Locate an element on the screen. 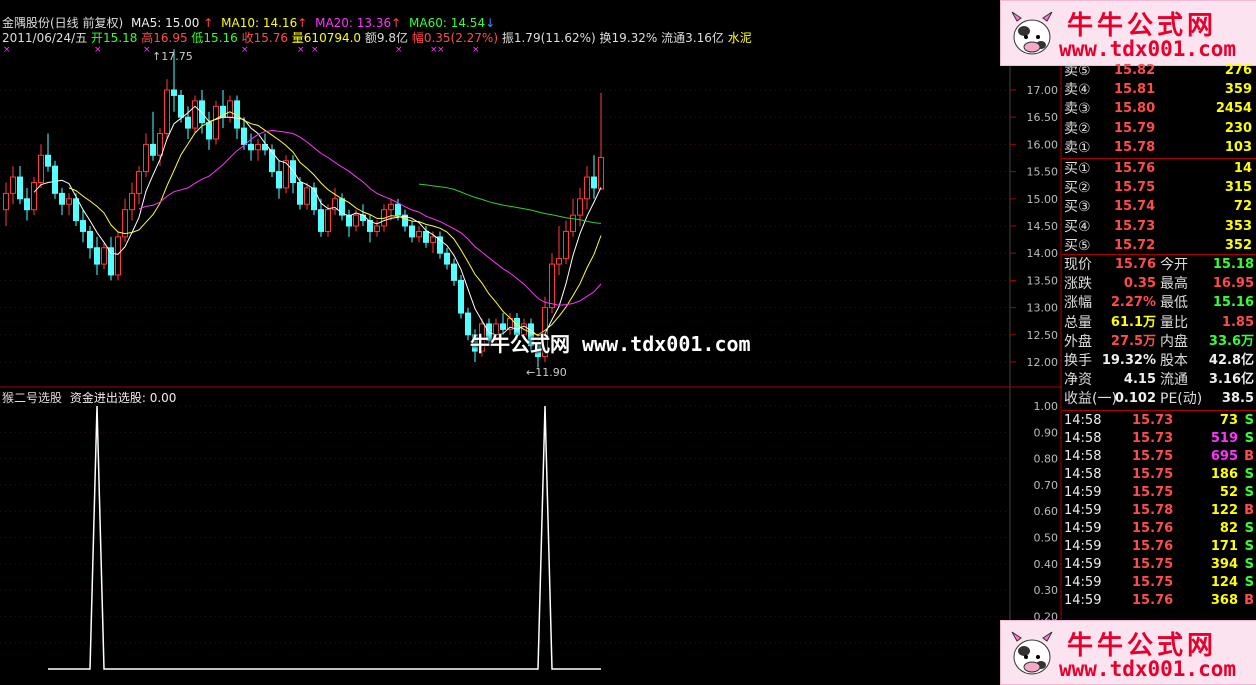 This screenshot has height=685, width=1256. bid-label: 买③ is located at coordinates (1077, 207).